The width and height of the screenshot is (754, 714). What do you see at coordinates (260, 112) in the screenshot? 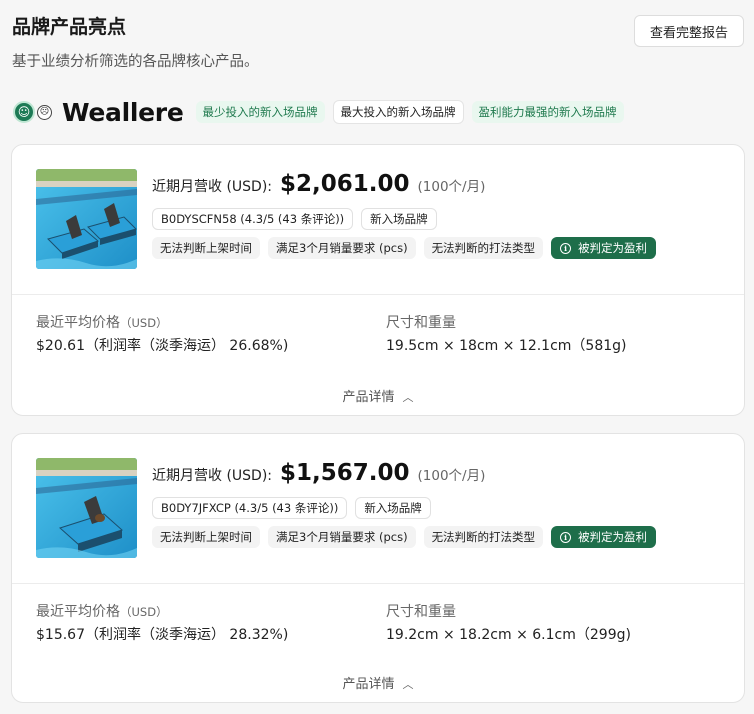
I see `brand-tag: 最少投入的新入场品牌` at bounding box center [260, 112].